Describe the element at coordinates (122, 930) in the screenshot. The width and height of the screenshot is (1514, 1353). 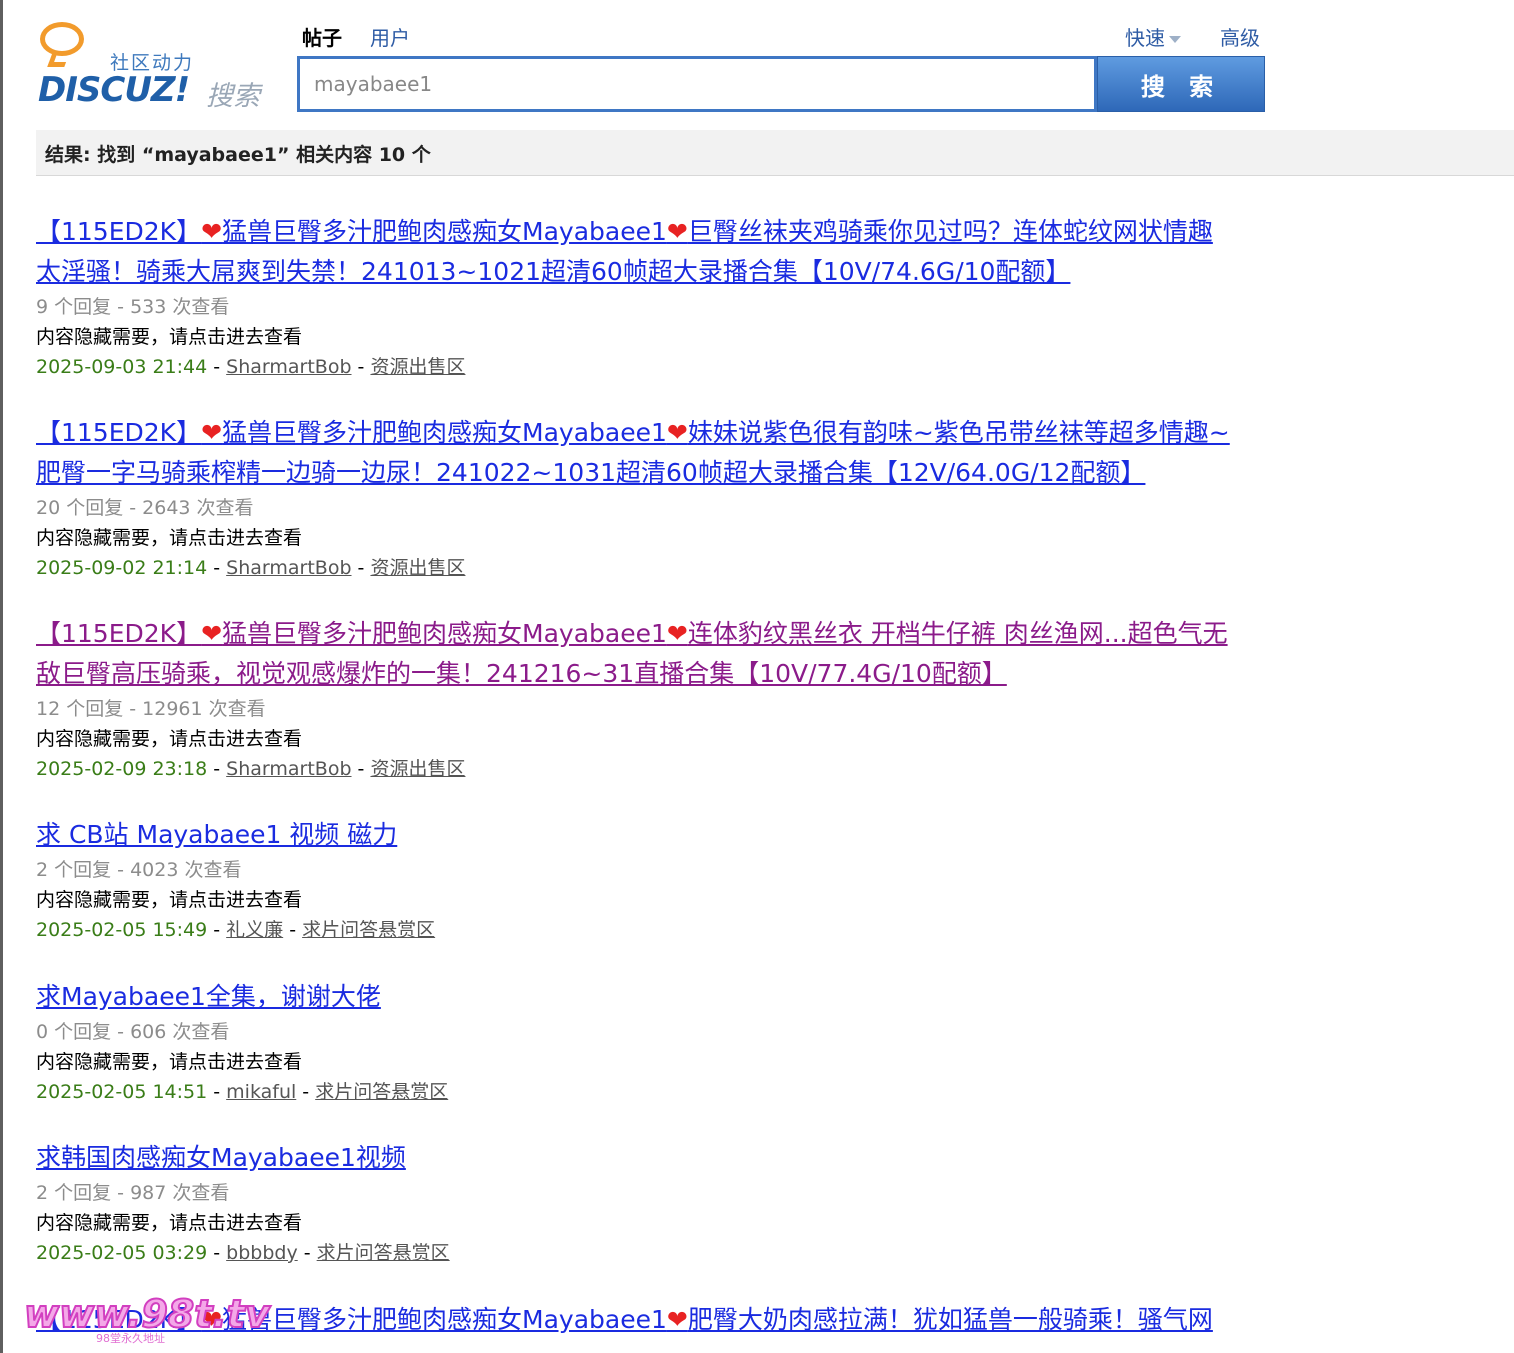
I see `result-date: 2025-02-05 15:49` at that location.